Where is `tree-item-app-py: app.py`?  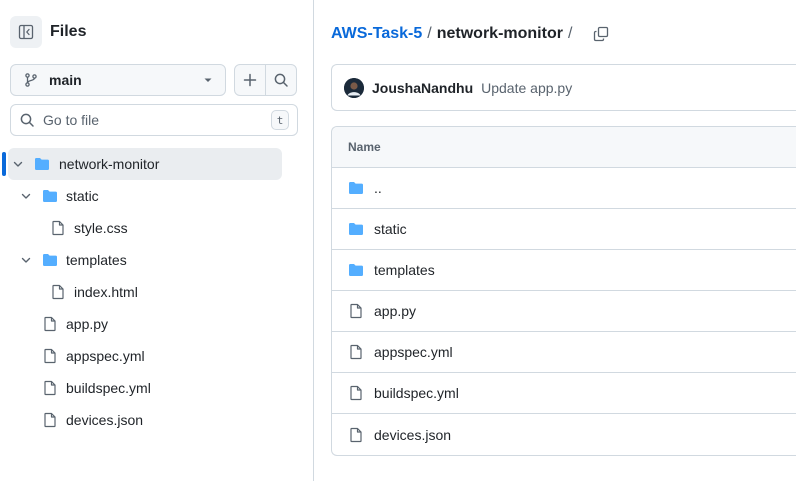
tree-item-app-py: app.py is located at coordinates (75, 324).